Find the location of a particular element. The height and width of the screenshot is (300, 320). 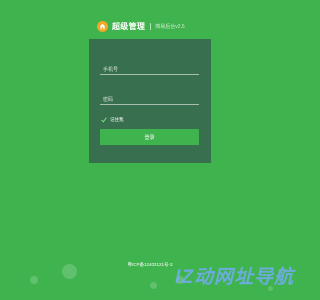

password-input is located at coordinates (149, 100).